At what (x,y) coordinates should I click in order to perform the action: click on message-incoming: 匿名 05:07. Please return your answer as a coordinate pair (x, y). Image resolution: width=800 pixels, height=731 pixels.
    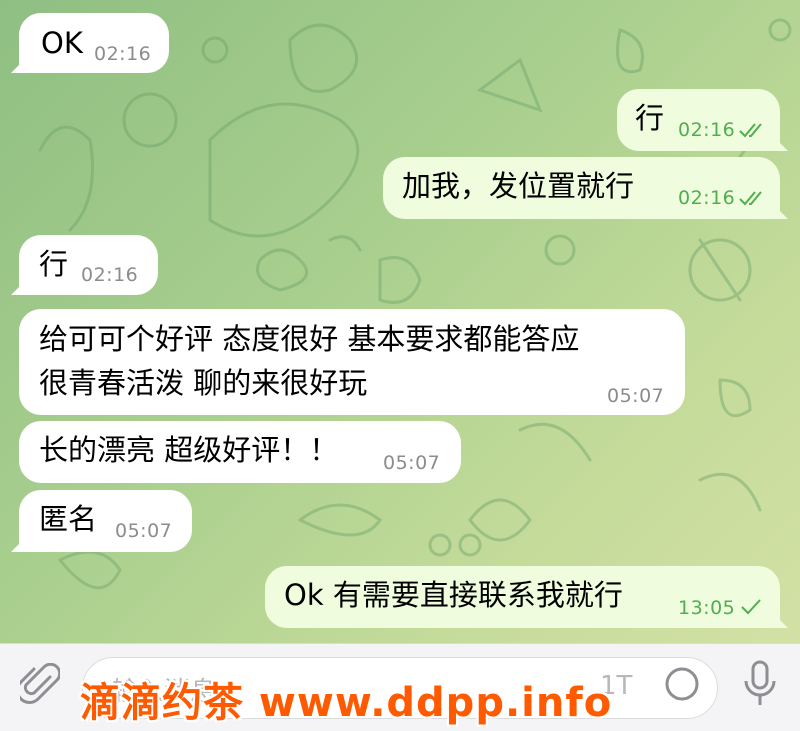
    Looking at the image, I should click on (105, 521).